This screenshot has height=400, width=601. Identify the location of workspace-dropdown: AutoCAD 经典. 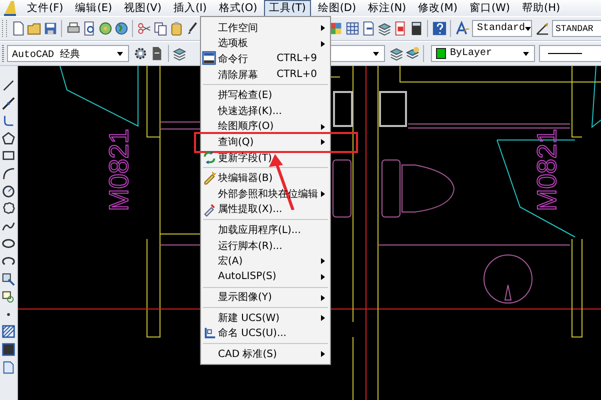
(68, 53).